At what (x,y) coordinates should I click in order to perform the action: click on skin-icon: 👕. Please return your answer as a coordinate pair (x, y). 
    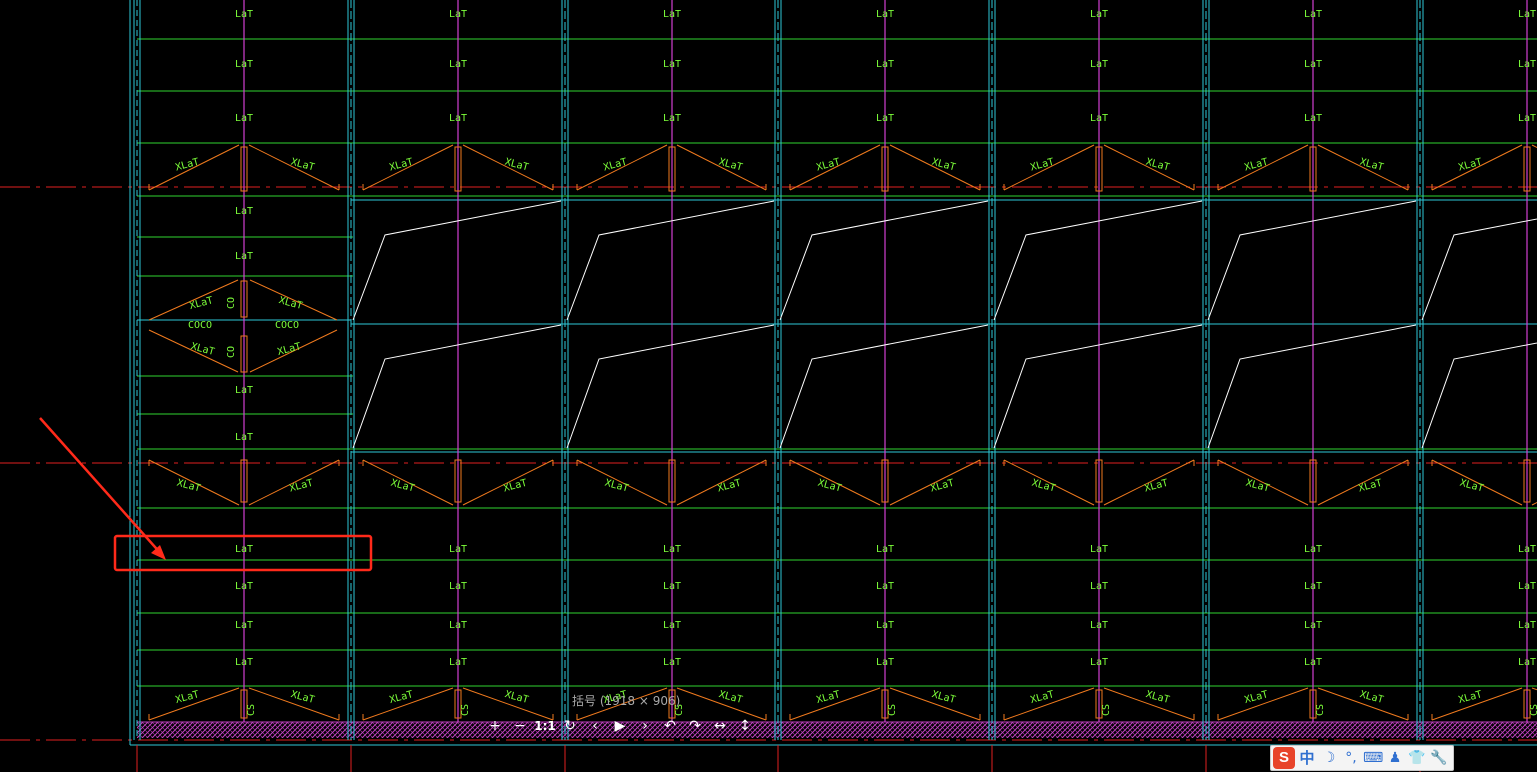
    Looking at the image, I should click on (1417, 758).